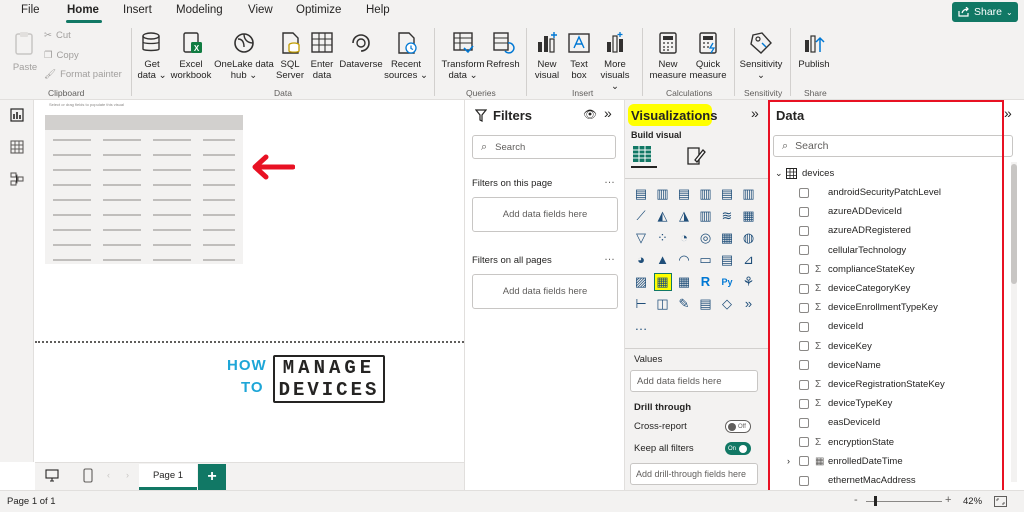 The height and width of the screenshot is (512, 1024). Describe the element at coordinates (888, 403) in the screenshot. I see `field-item: ΣdeviceTypeKey` at that location.